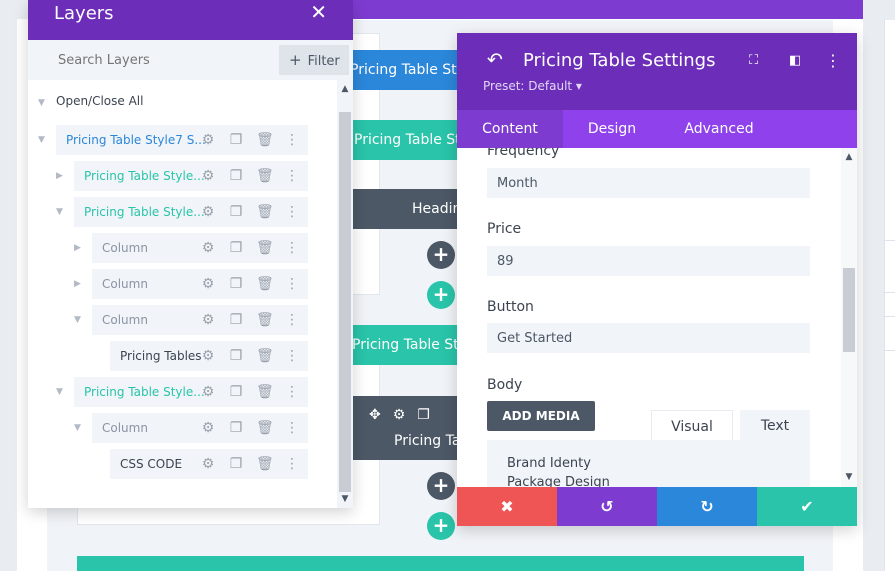 The image size is (895, 571). What do you see at coordinates (607, 506) in the screenshot?
I see `undo-button: ↺` at bounding box center [607, 506].